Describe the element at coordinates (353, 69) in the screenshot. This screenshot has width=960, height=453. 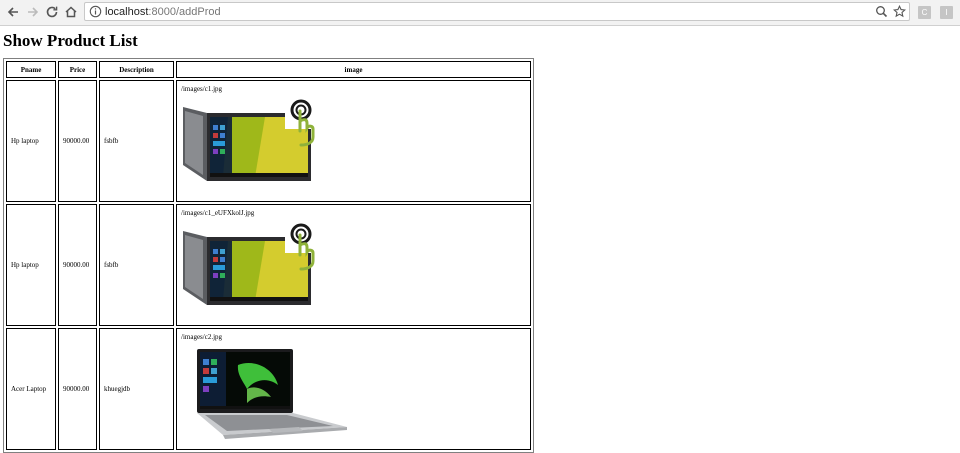
I see `header-image: image` at that location.